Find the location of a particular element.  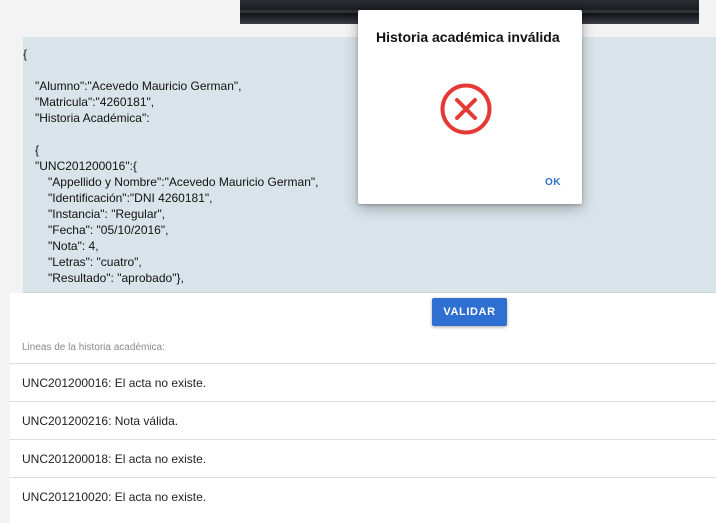

ok-button: OK is located at coordinates (553, 182).